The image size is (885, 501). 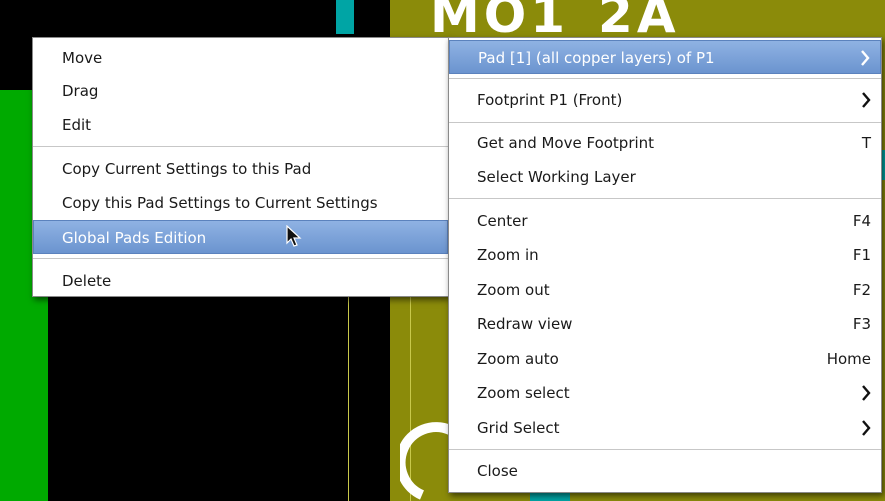 I want to click on menu-item-move: Move, so click(x=240, y=58).